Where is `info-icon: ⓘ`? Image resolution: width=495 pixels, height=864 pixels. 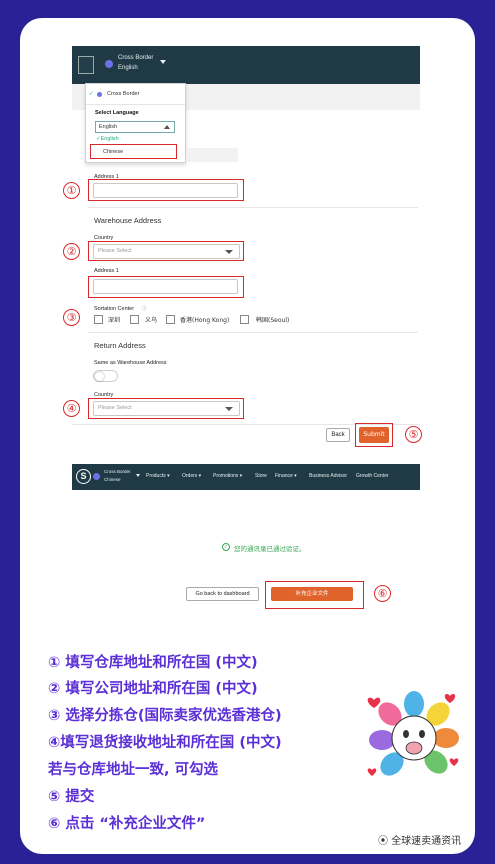
info-icon: ⓘ is located at coordinates (144, 308).